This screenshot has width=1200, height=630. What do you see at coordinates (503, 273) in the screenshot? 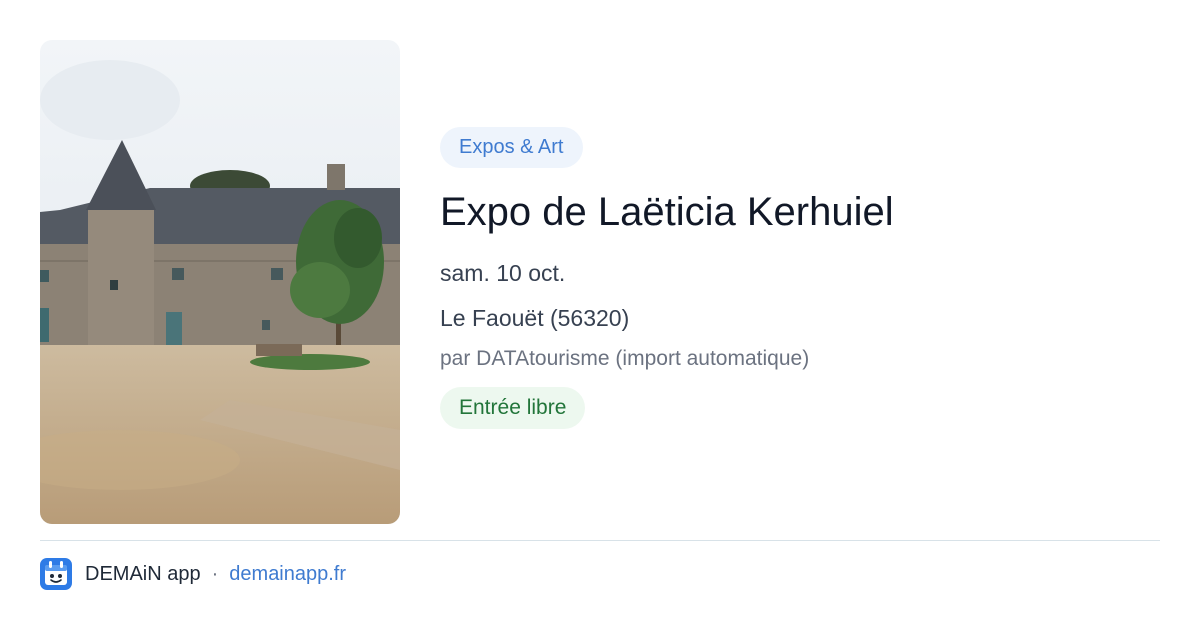
I see `event-date: sam. 10 oct.` at bounding box center [503, 273].